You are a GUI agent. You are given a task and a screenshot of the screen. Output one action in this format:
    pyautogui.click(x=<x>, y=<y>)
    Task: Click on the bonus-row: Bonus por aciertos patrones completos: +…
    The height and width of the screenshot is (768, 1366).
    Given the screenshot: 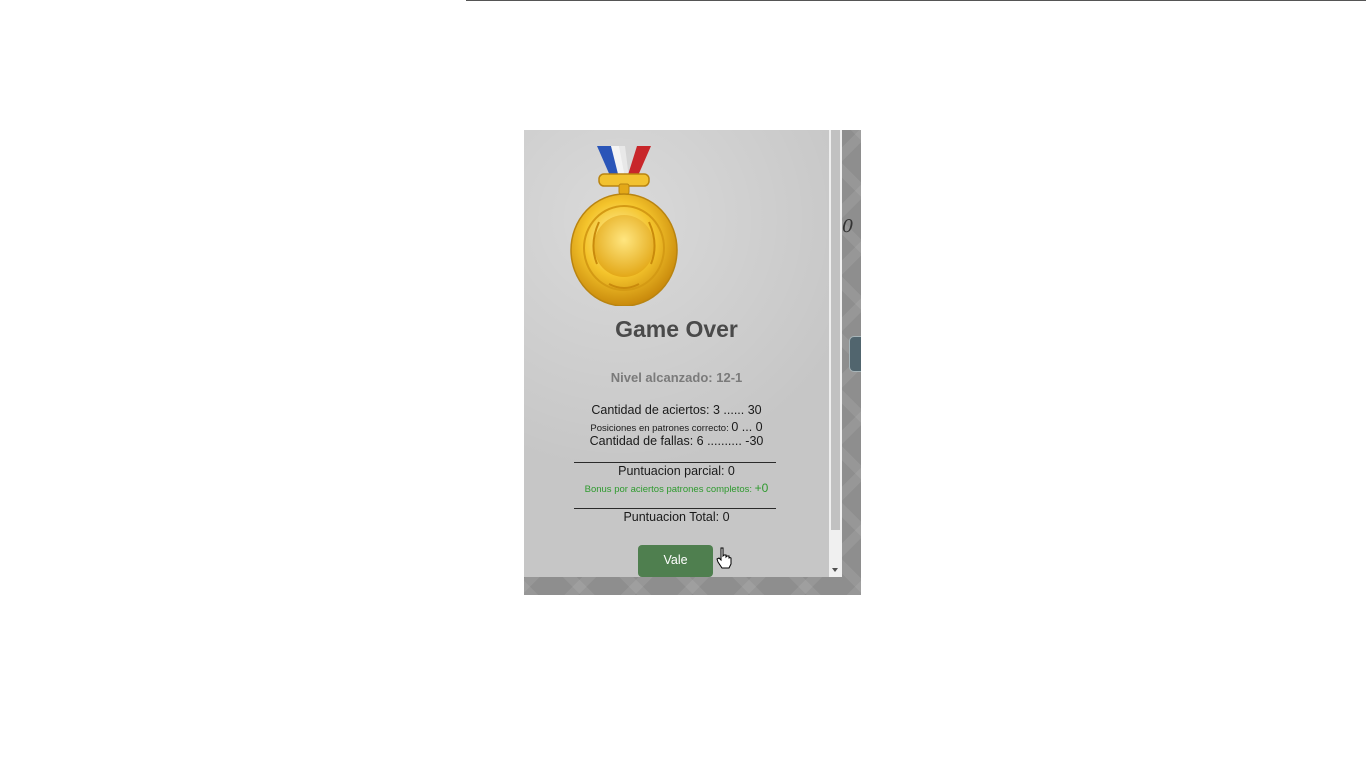 What is the action you would take?
    pyautogui.click(x=676, y=488)
    